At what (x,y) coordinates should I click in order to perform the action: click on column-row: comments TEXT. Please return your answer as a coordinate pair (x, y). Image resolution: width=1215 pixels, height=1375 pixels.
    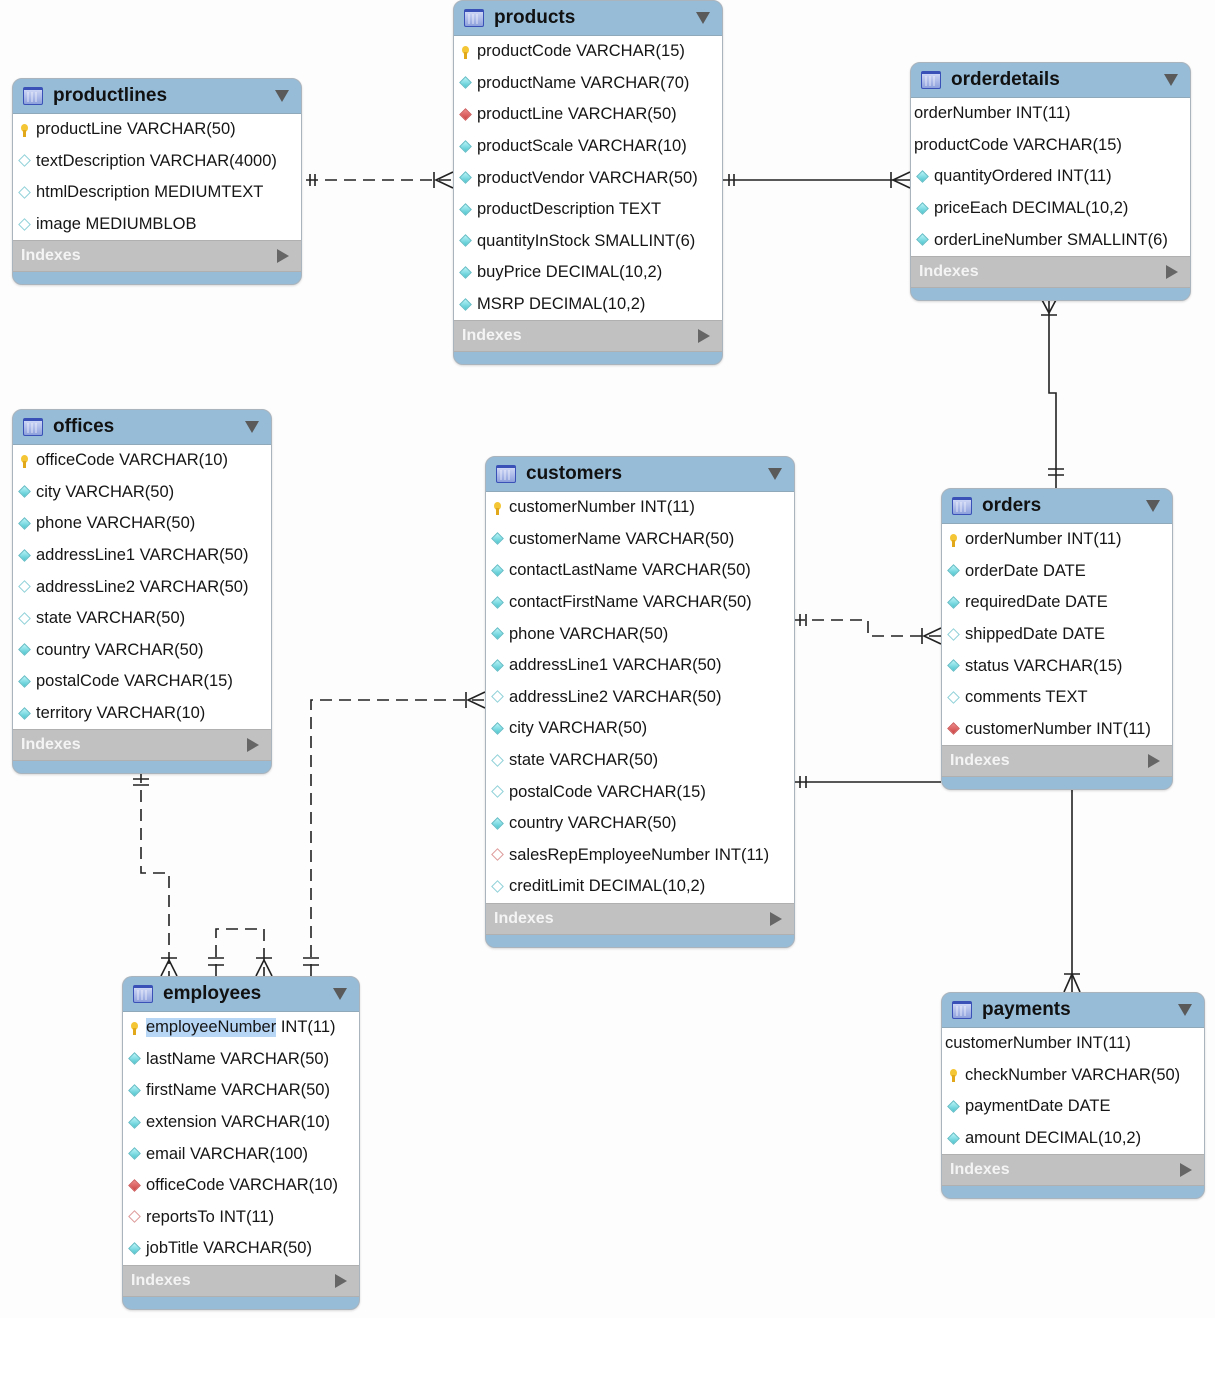
    Looking at the image, I should click on (1057, 698).